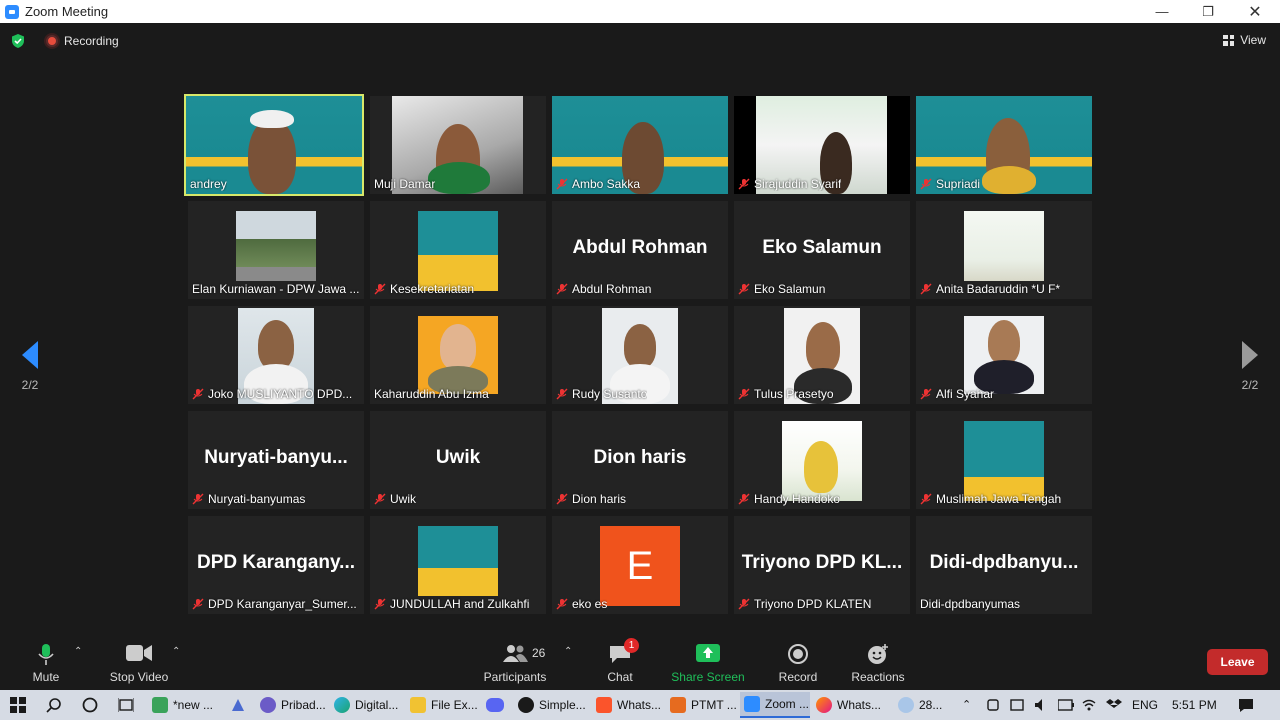 The height and width of the screenshot is (720, 1280). I want to click on participant-tile-anita-badaruddin: Anita Badaruddin *U F*, so click(1004, 250).